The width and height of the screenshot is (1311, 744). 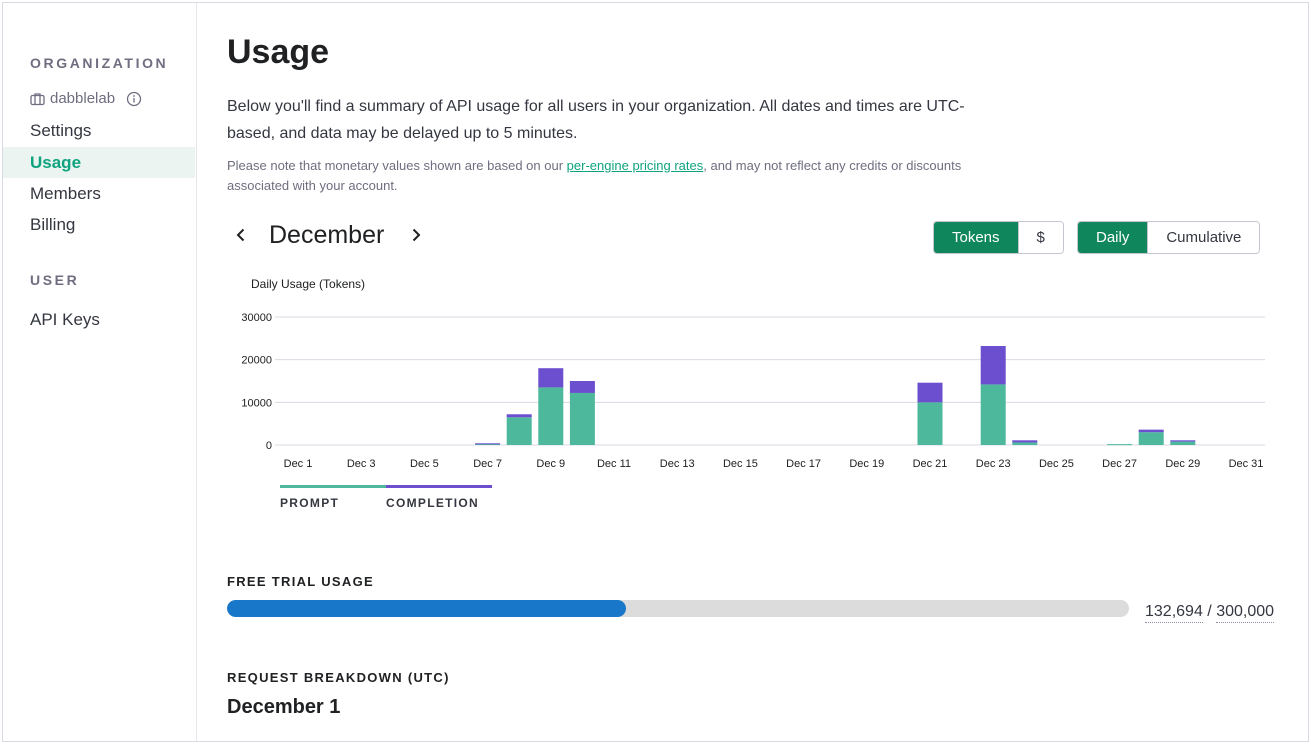 I want to click on organization-heading: ORGANIZATION, so click(x=99, y=63).